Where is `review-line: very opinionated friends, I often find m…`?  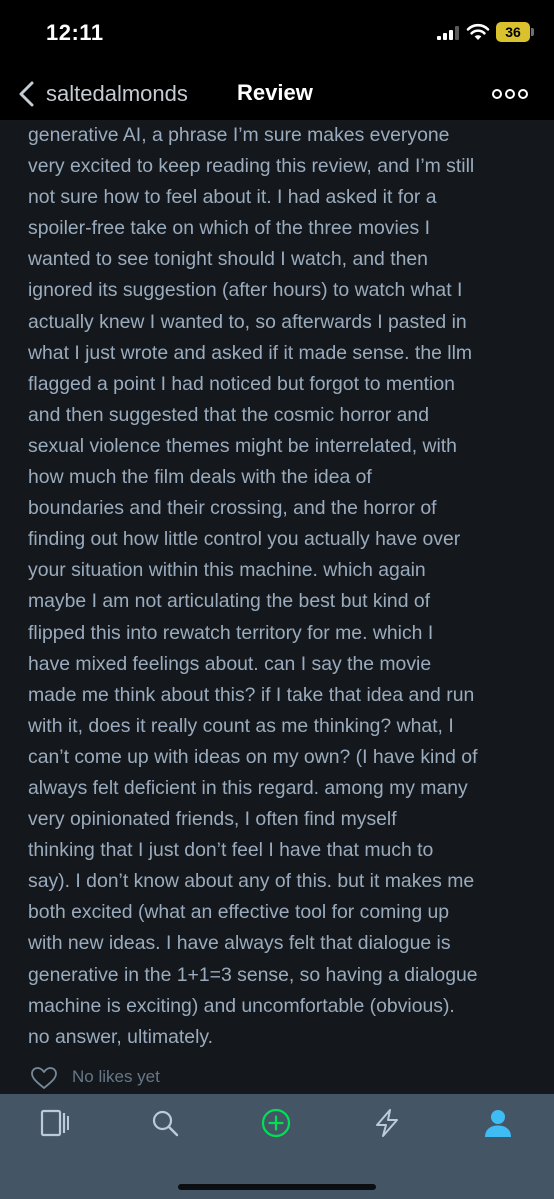
review-line: very opinionated friends, I often find m… is located at coordinates (212, 819).